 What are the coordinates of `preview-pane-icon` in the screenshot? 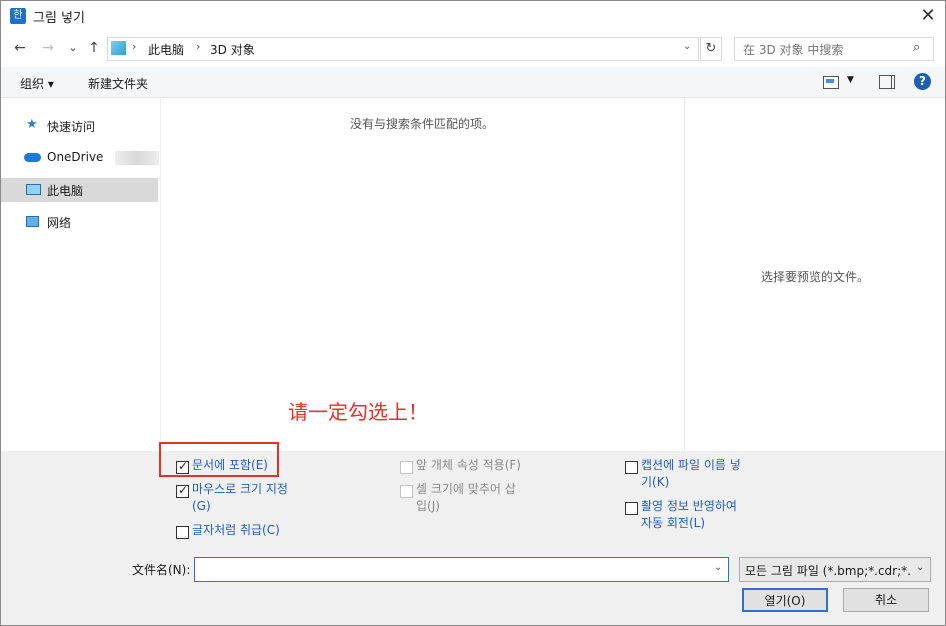 It's located at (887, 82).